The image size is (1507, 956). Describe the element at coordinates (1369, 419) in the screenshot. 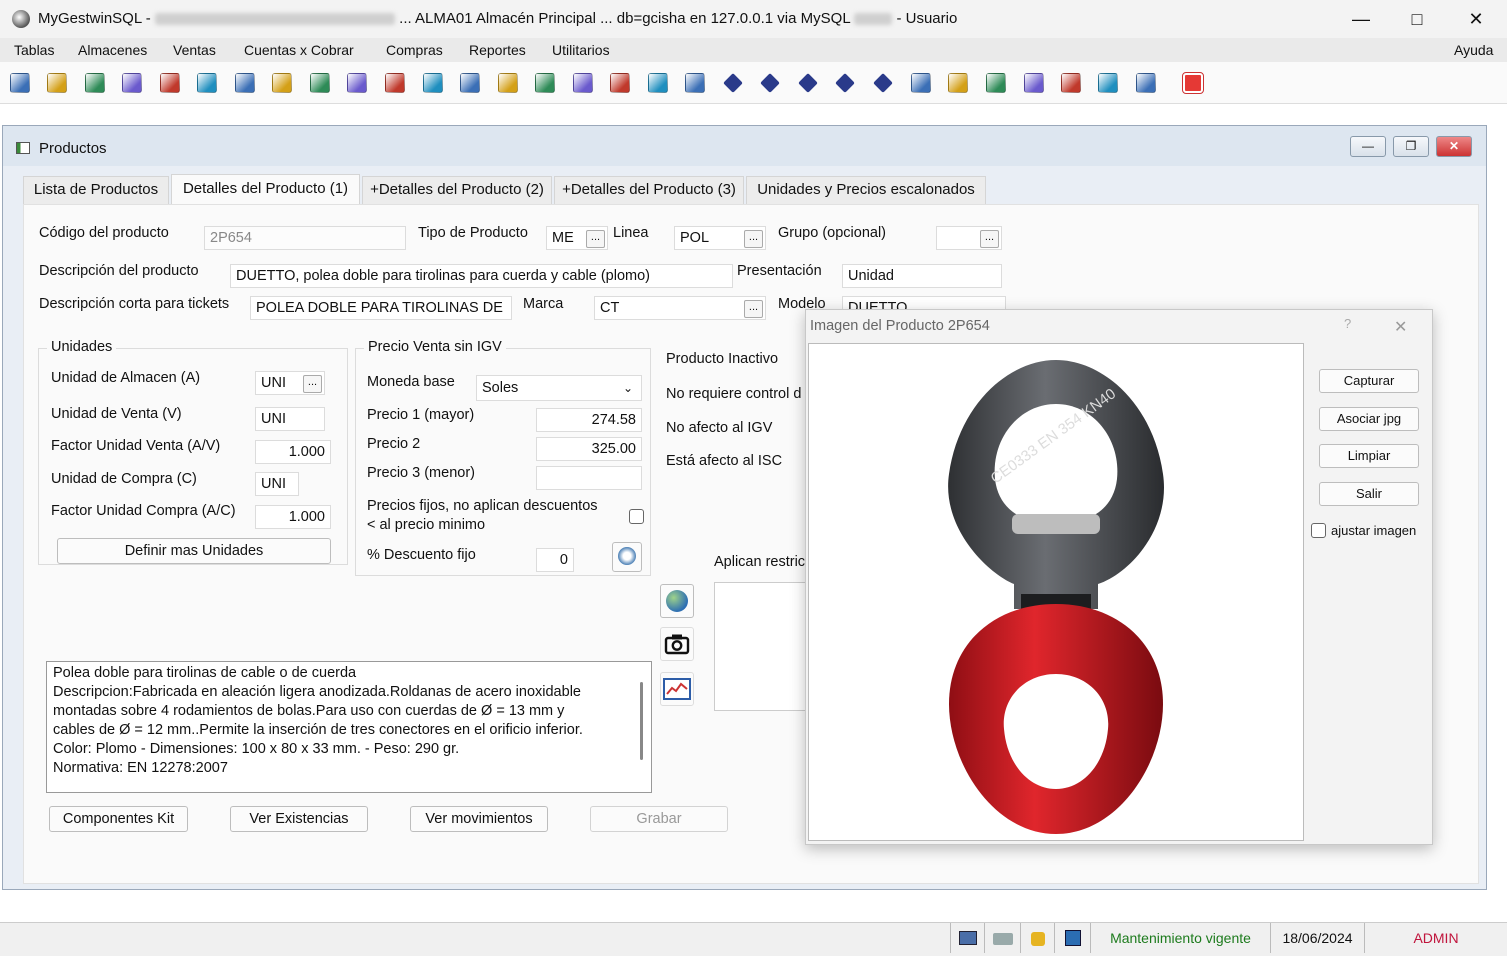

I see `asociar-jpg-button: Asociar jpg` at that location.